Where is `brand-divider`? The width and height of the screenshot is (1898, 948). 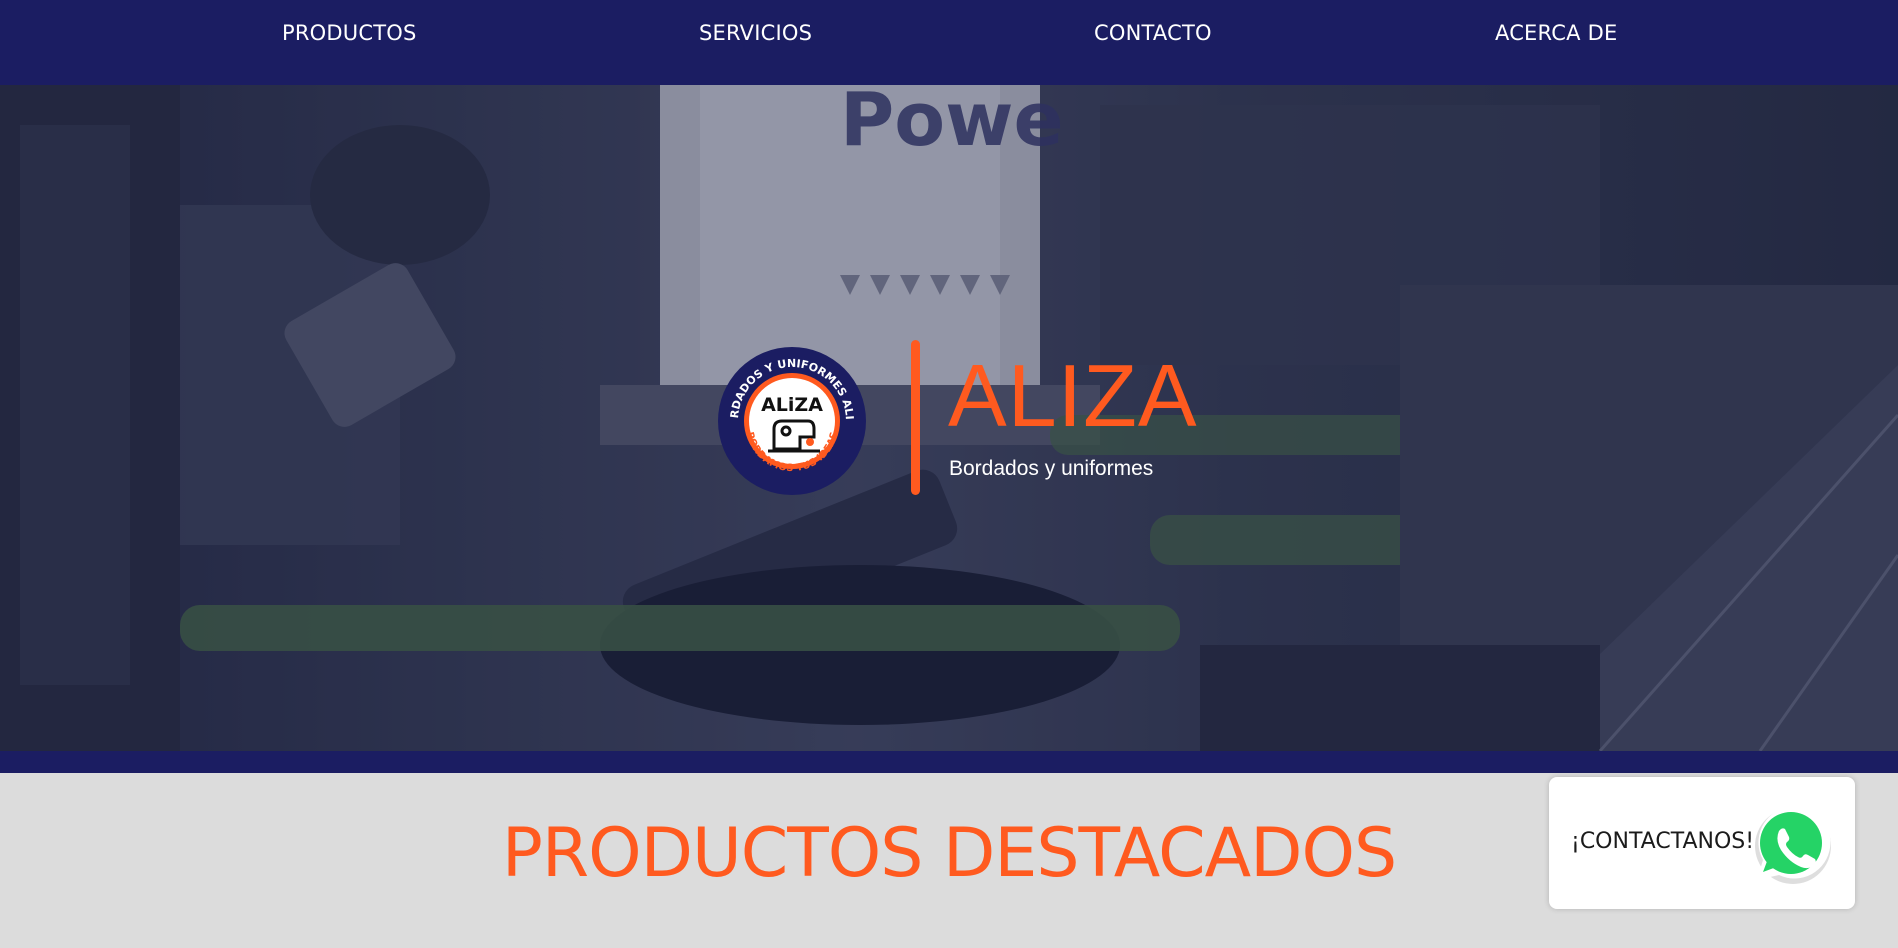
brand-divider is located at coordinates (915, 417).